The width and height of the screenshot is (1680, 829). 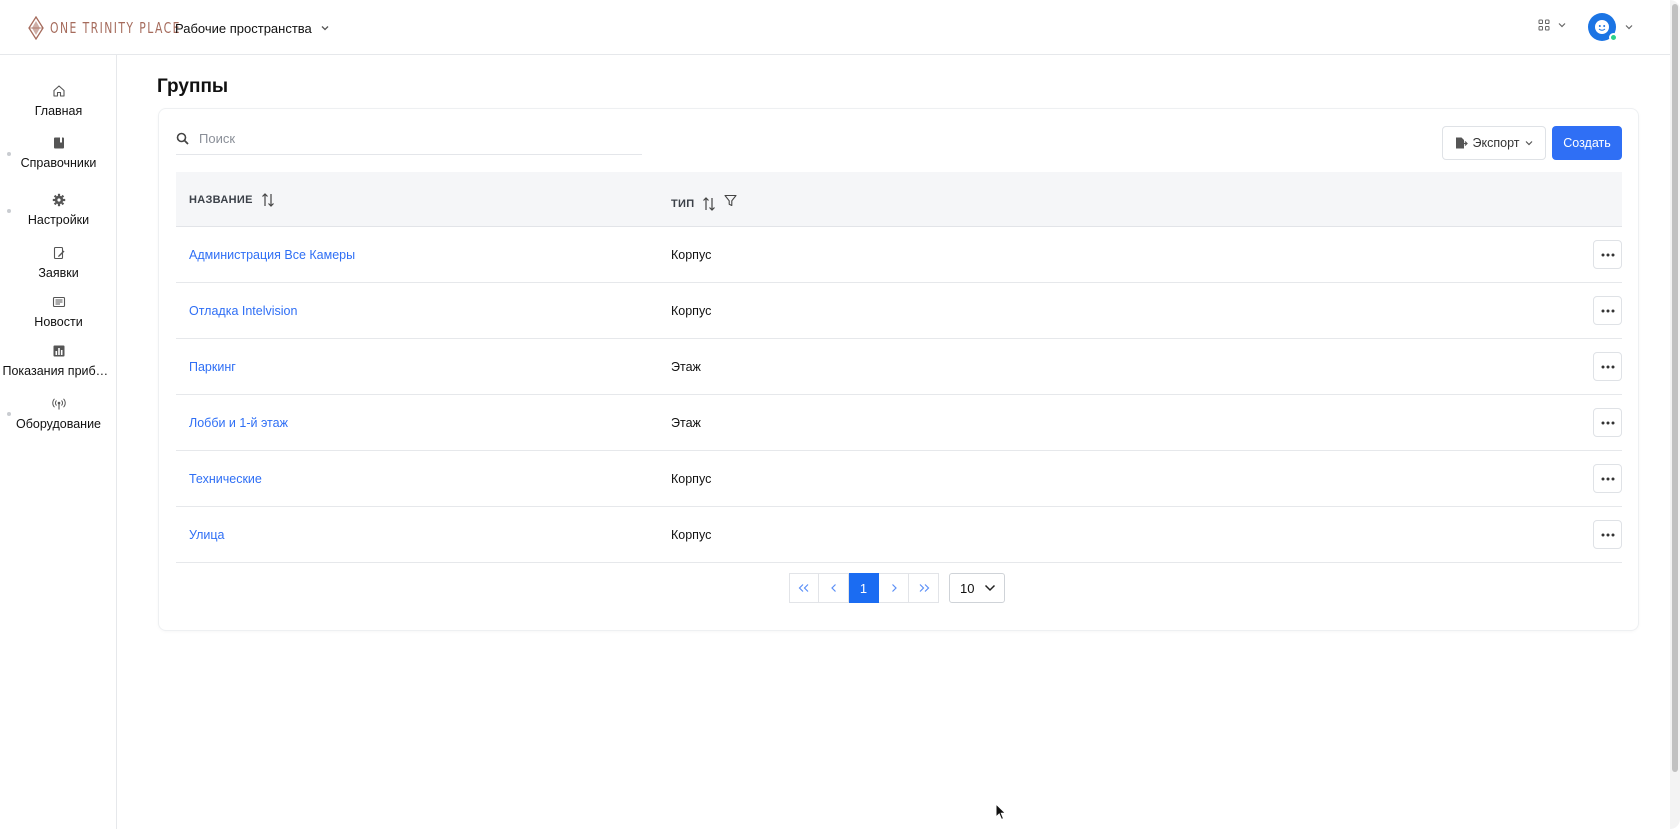 I want to click on group-name-link: Технические, so click(x=225, y=478).